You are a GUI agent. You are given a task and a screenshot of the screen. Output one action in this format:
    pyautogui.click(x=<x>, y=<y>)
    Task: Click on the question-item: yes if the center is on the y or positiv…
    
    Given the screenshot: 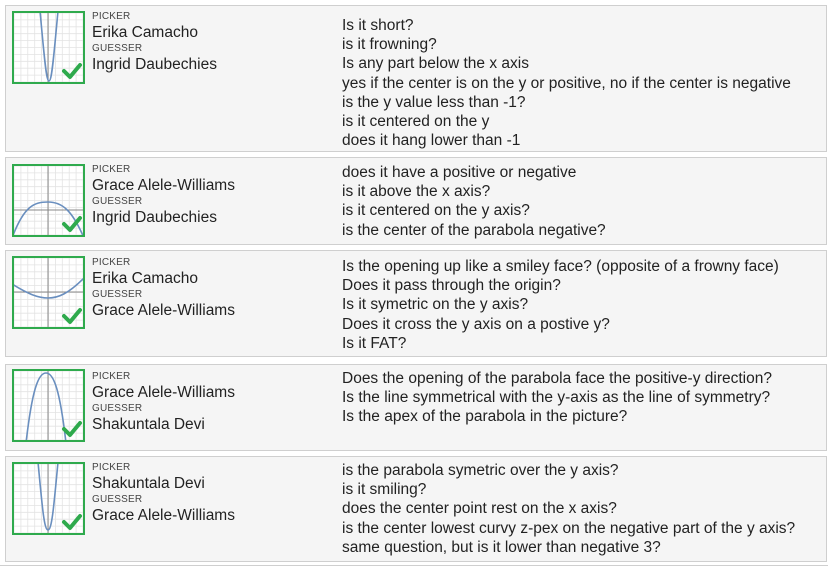 What is the action you would take?
    pyautogui.click(x=566, y=83)
    